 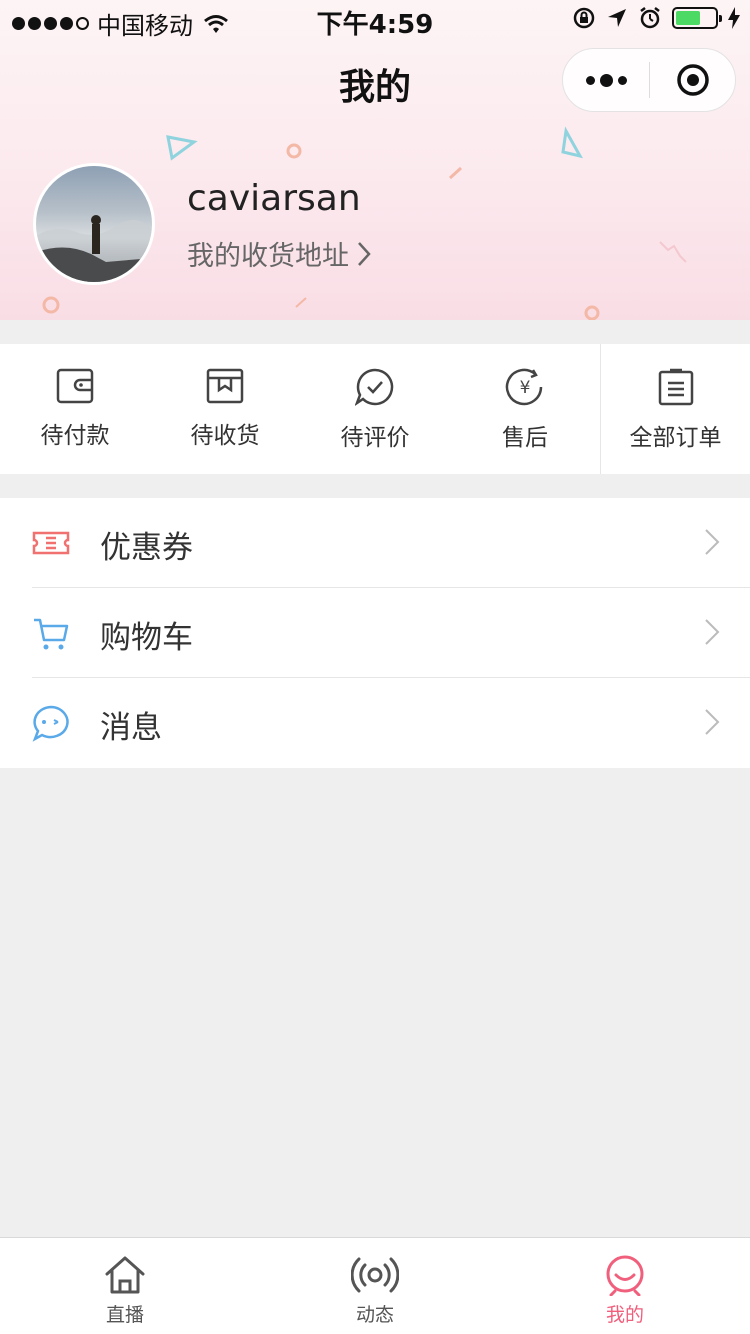 What do you see at coordinates (225, 409) in the screenshot?
I see `order-pending-receipt: 待收货` at bounding box center [225, 409].